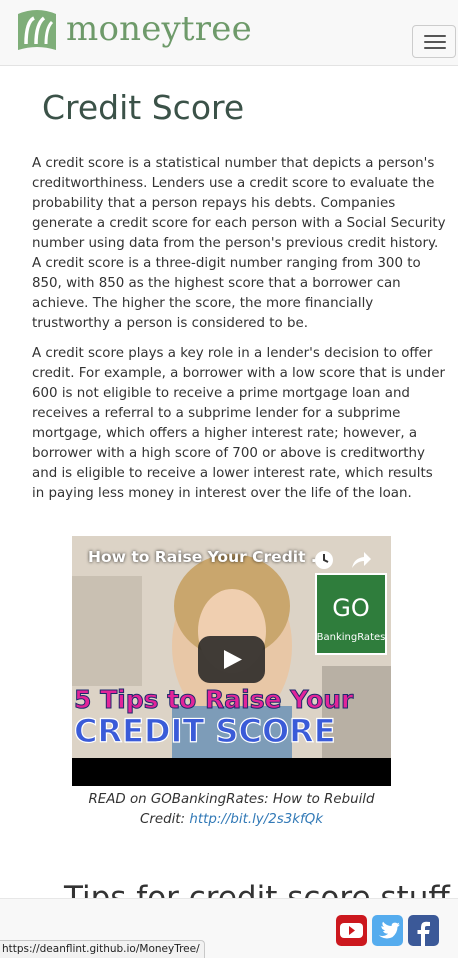 Image resolution: width=458 pixels, height=958 pixels. What do you see at coordinates (102, 949) in the screenshot?
I see `status-bar-url: https://deanflint.github.io/MoneyTree/` at bounding box center [102, 949].